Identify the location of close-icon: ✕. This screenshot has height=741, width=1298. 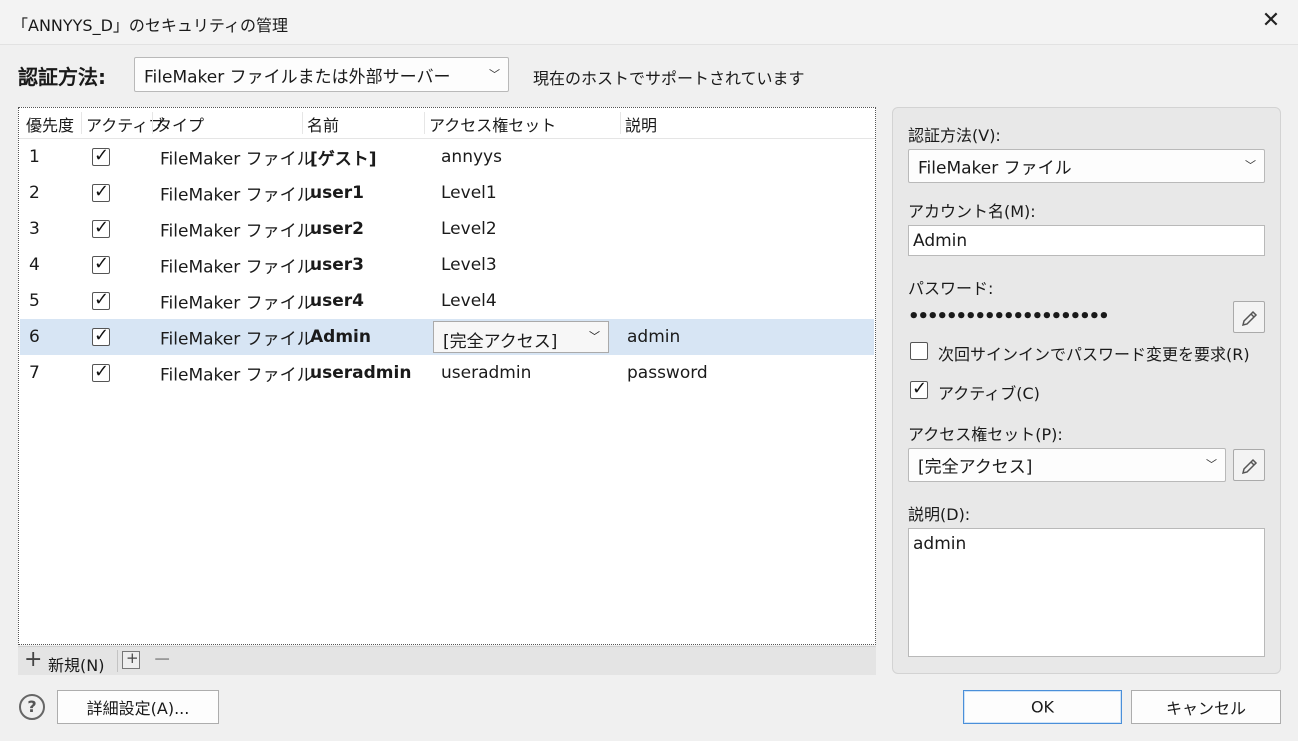
(1271, 21).